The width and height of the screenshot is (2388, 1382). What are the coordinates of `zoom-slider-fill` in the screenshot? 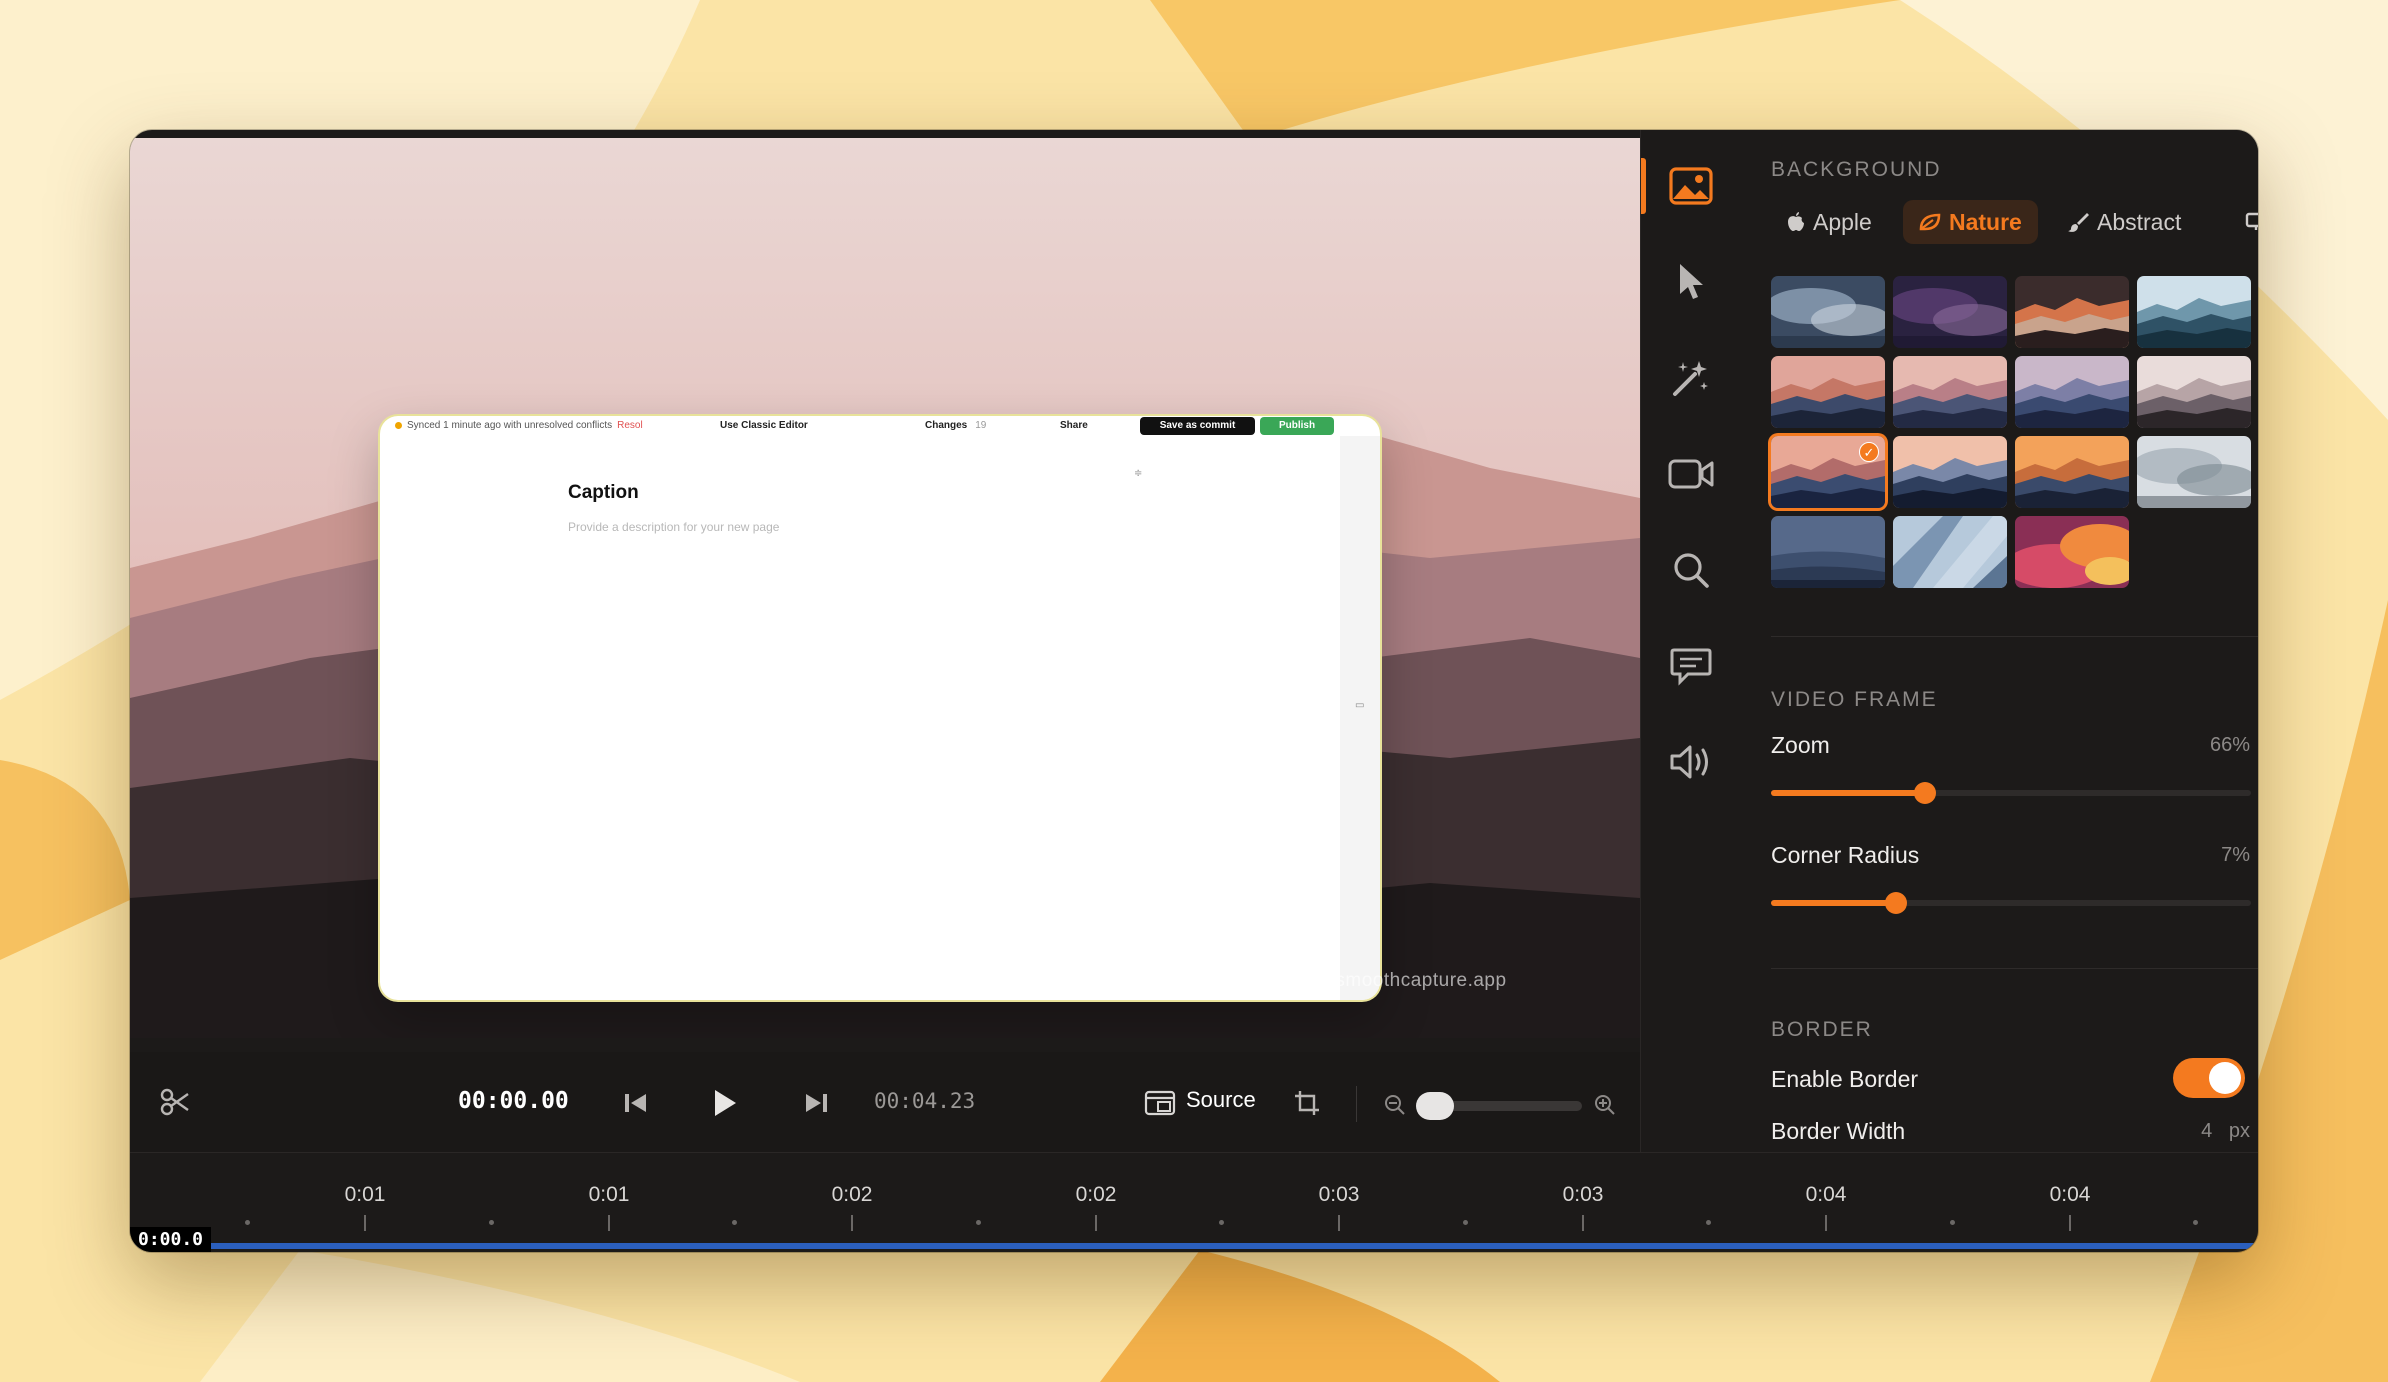 It's located at (1848, 793).